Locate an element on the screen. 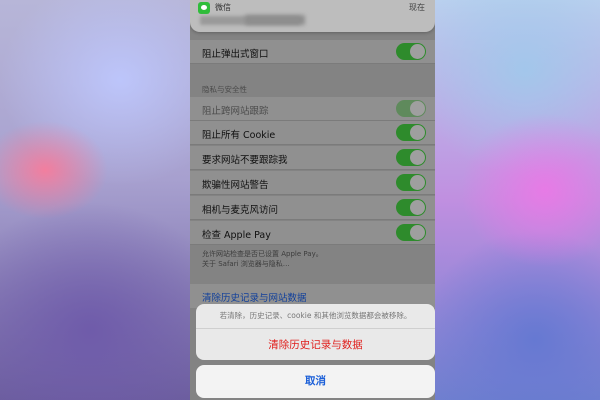  settings-row-block-popups: 阻止弹出式窗口 is located at coordinates (312, 52).